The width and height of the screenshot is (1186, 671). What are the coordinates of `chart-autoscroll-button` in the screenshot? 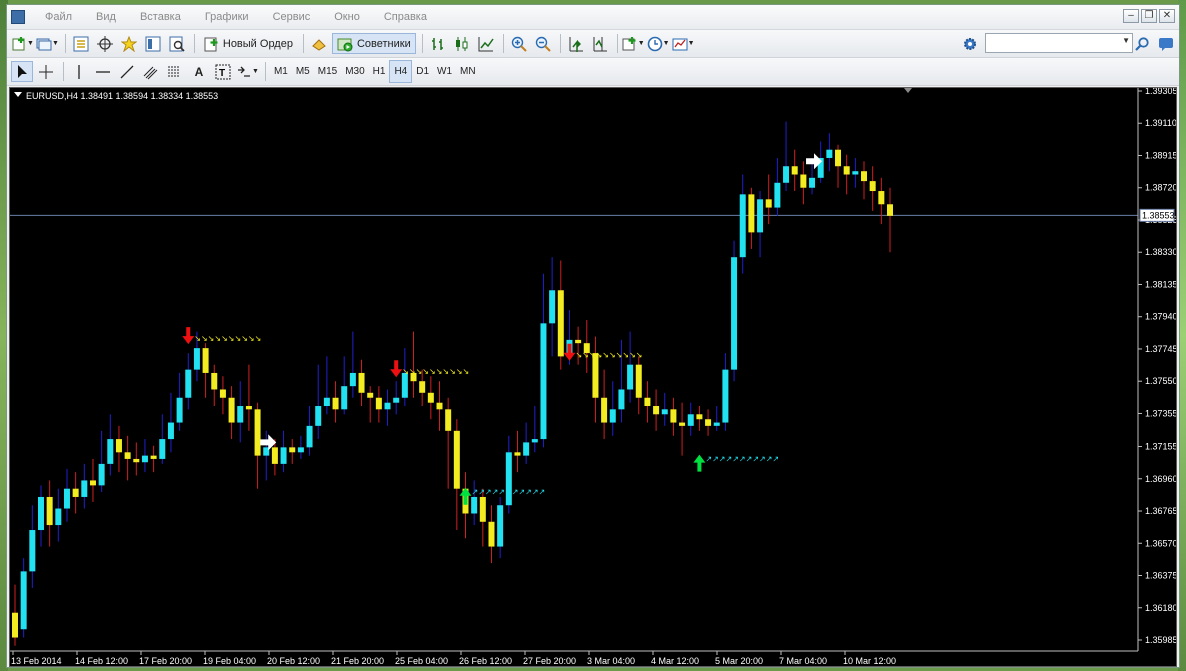 It's located at (576, 43).